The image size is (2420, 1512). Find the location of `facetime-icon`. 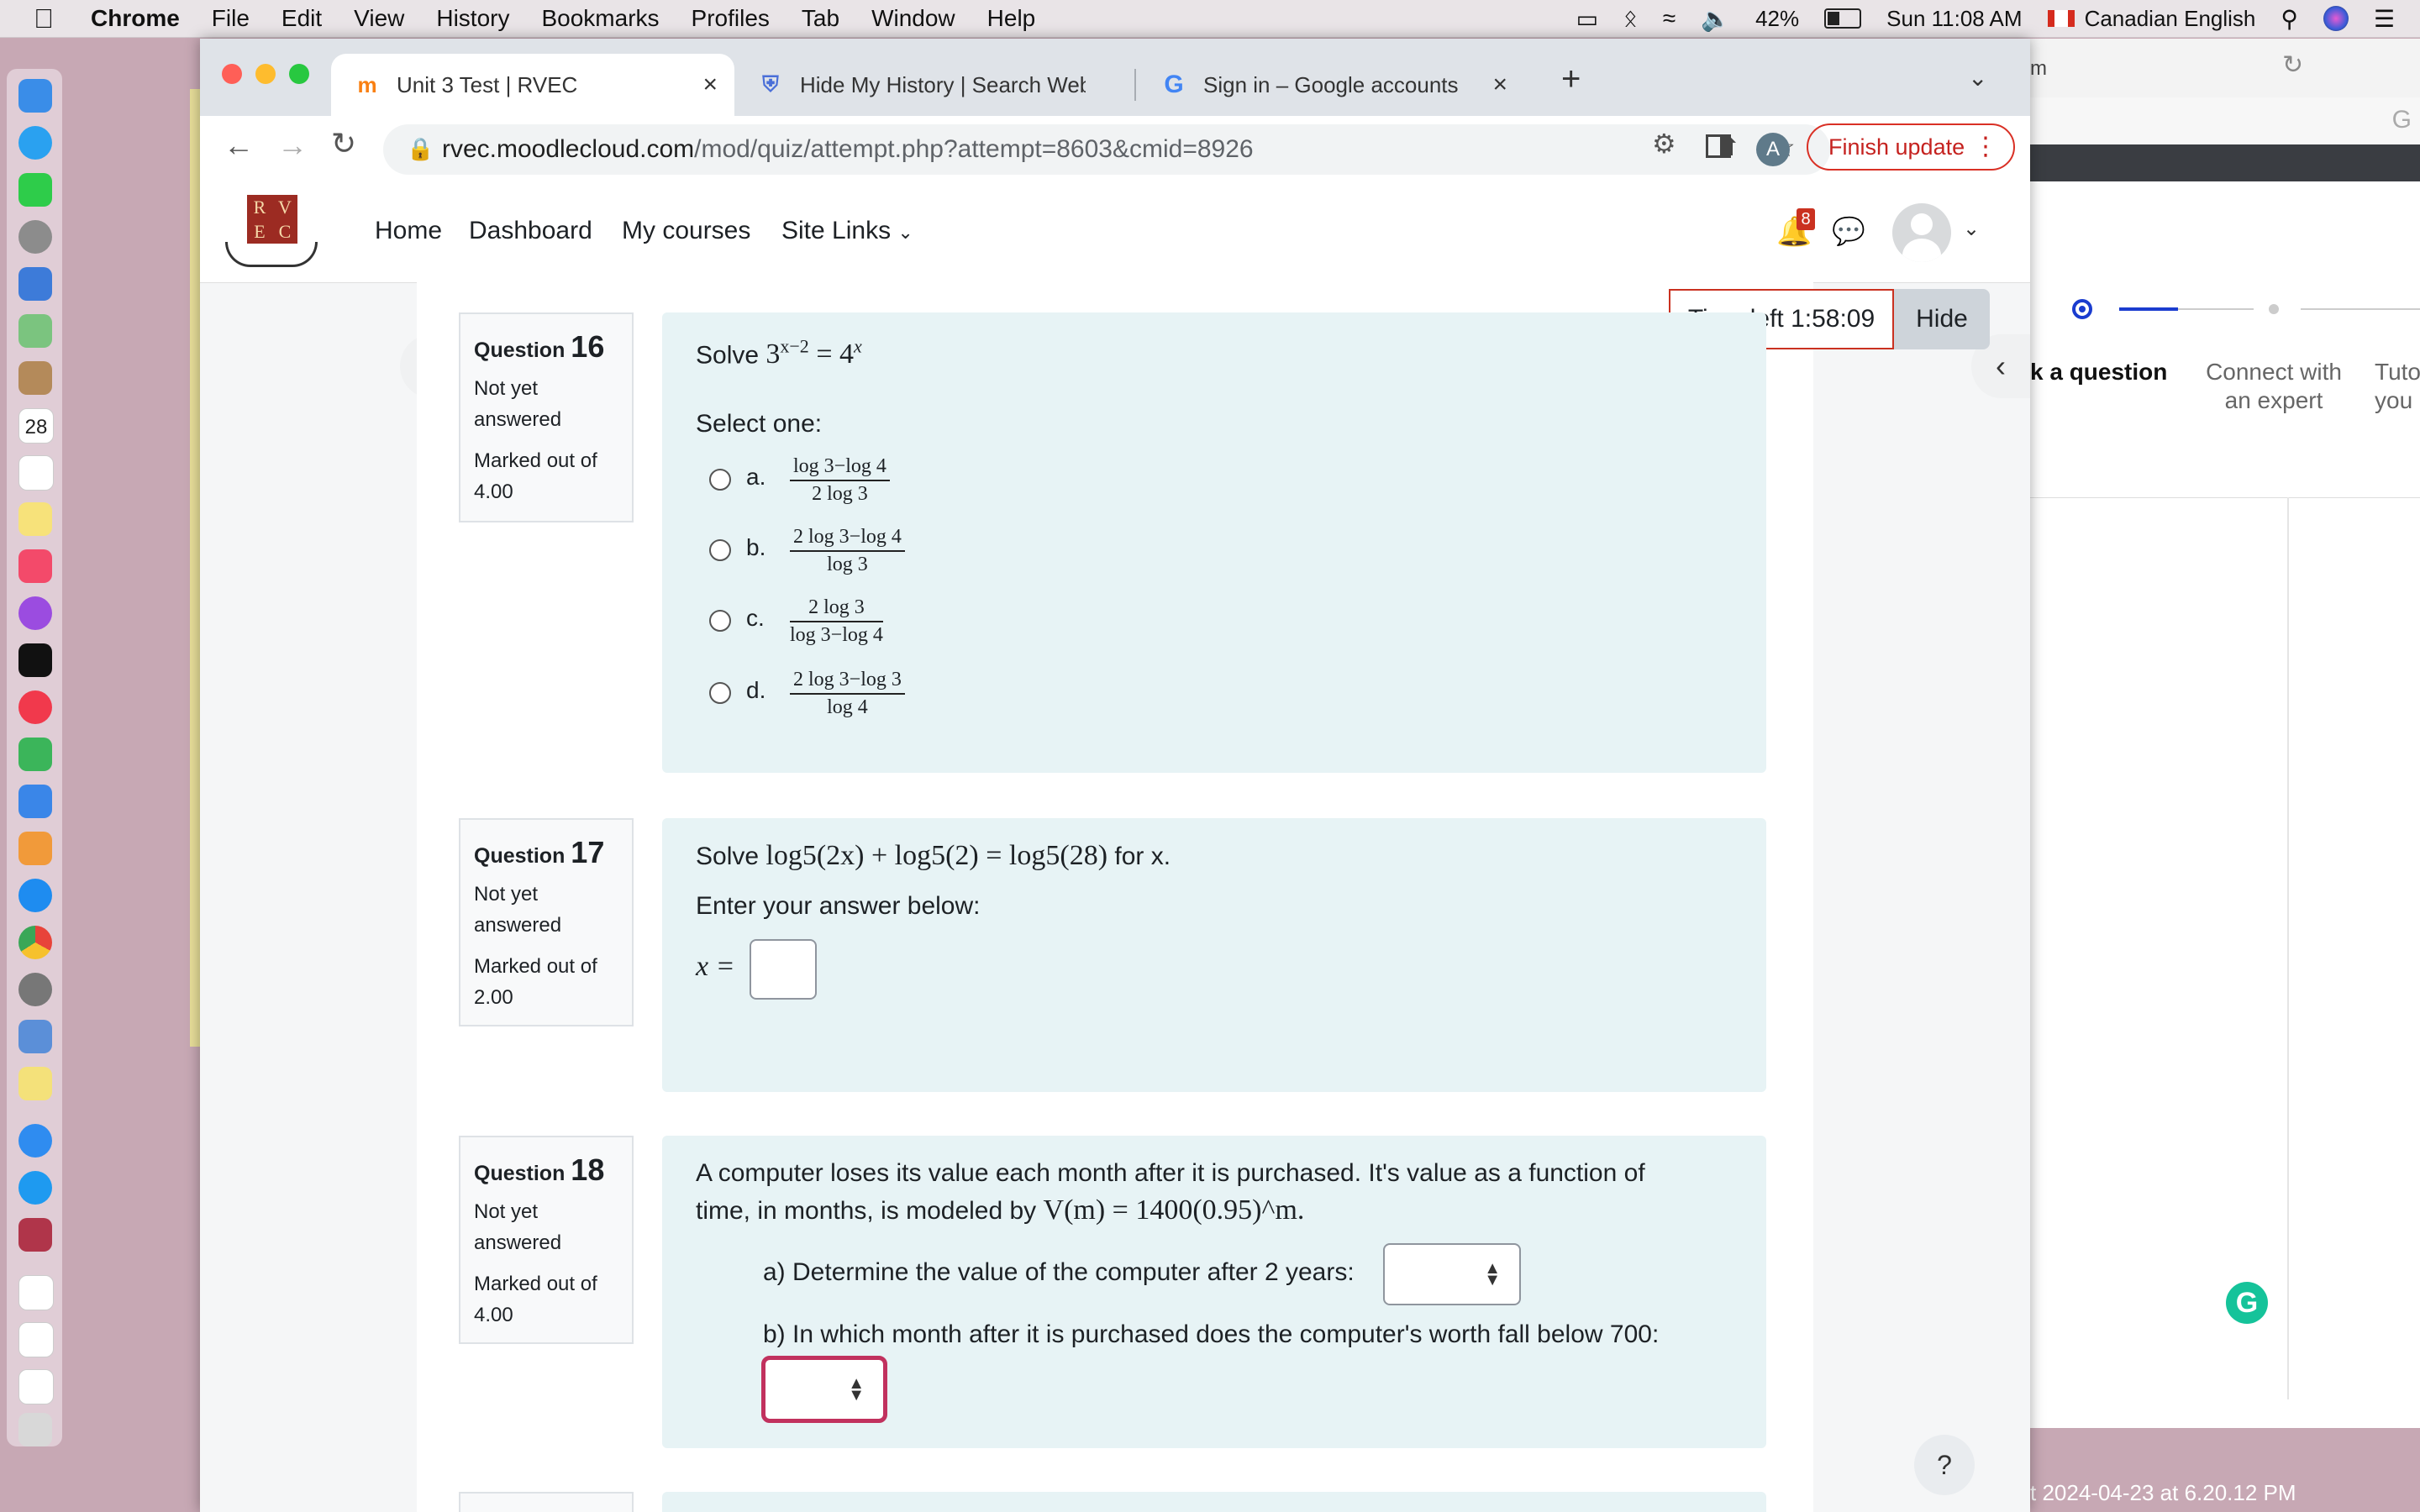

facetime-icon is located at coordinates (35, 190).